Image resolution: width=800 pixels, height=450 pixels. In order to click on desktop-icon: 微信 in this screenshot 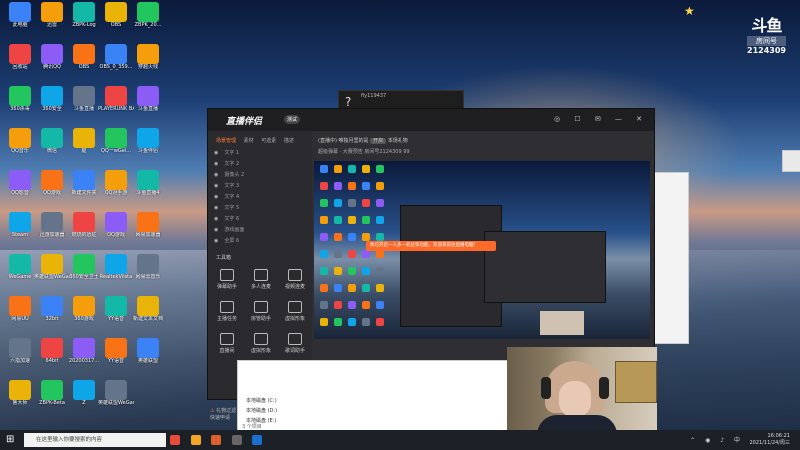, I will do `click(52, 146)`.